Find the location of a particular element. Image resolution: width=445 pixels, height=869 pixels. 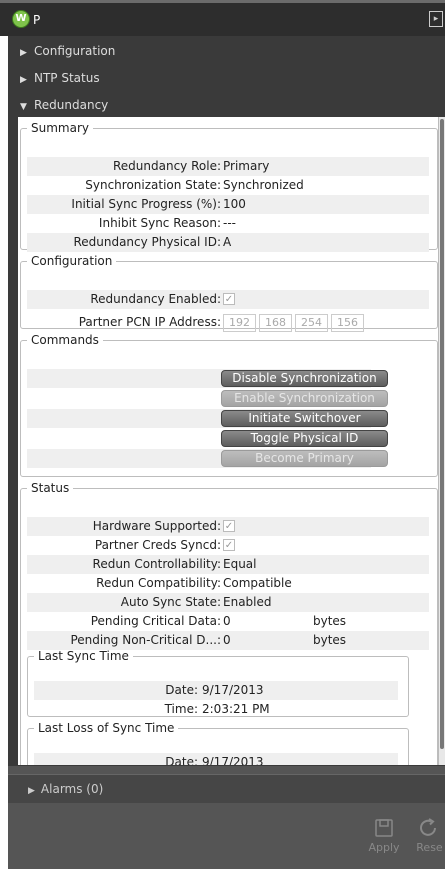

creds-syncd-label: Partner Creds Syncd: is located at coordinates (157, 545).